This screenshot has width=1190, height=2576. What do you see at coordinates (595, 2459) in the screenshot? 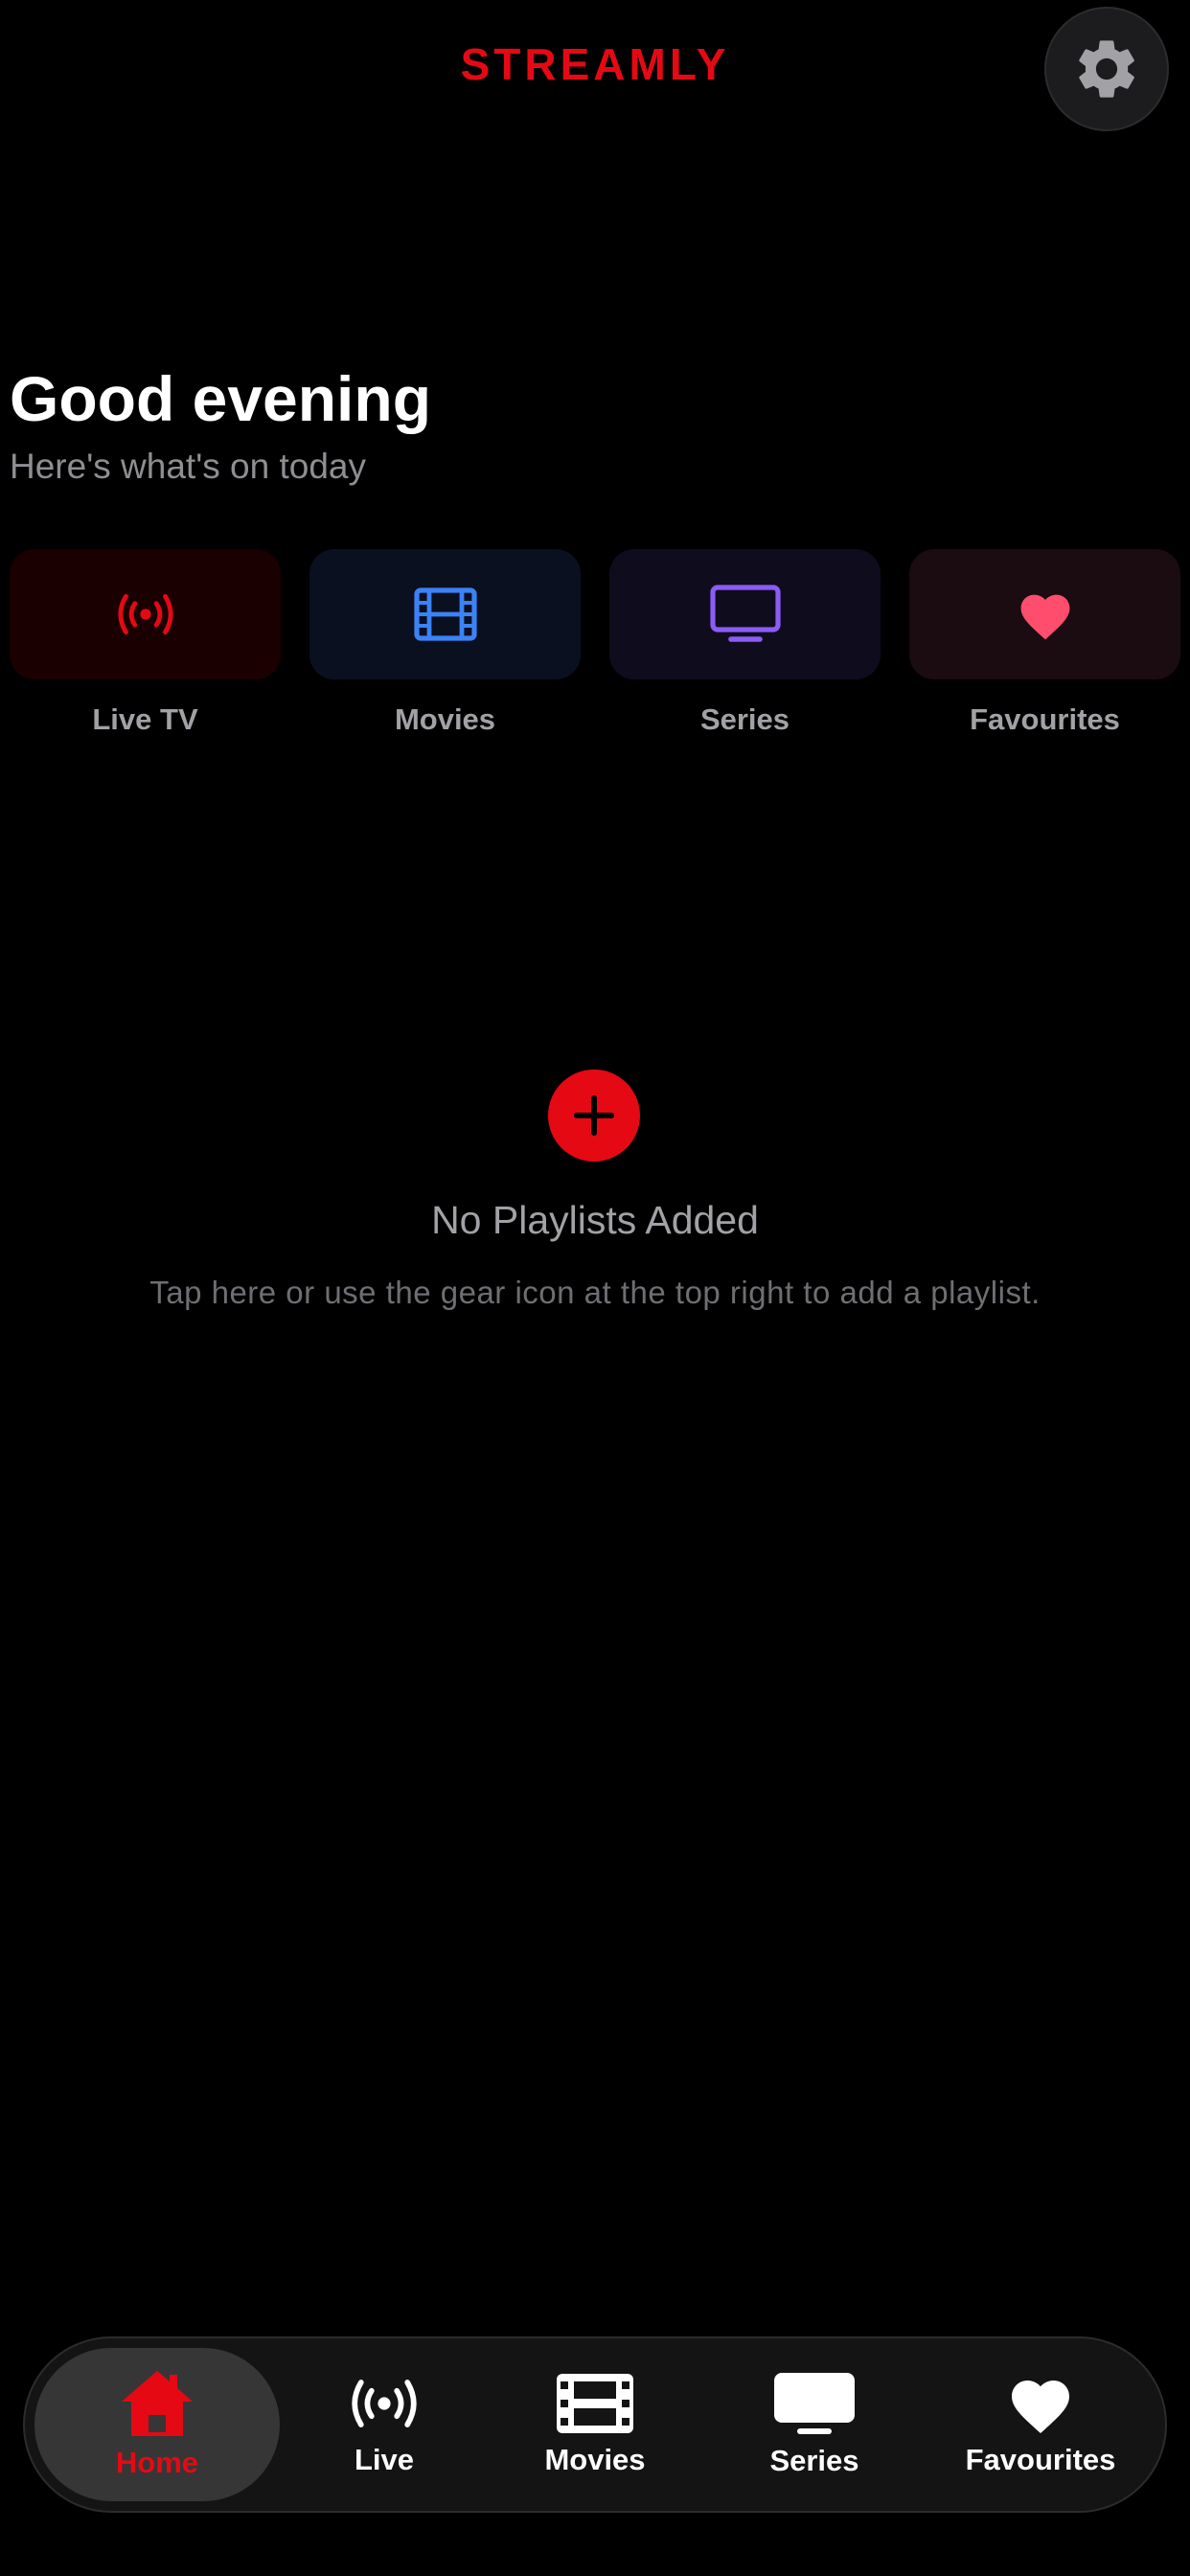
I see `tab-label-movies: Movies` at bounding box center [595, 2459].